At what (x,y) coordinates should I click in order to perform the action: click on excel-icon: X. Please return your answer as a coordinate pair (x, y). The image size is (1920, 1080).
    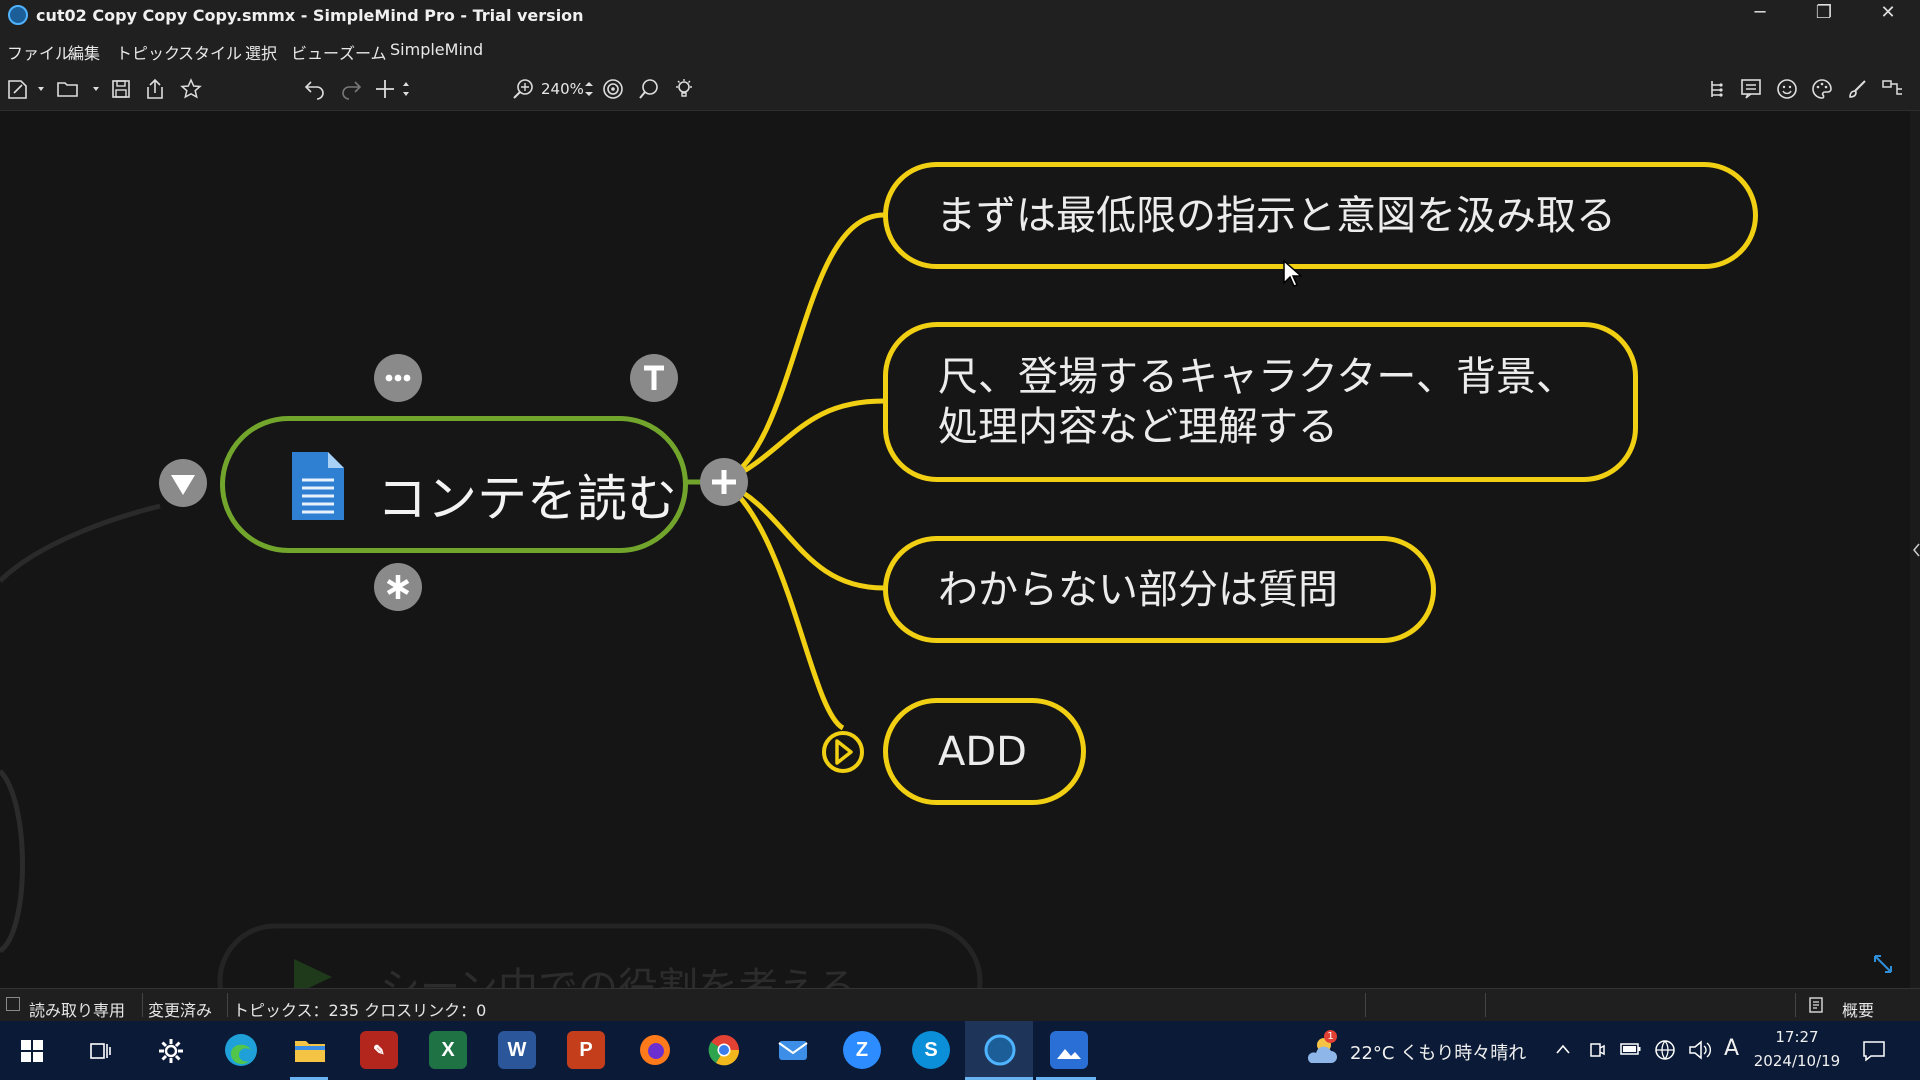
    Looking at the image, I should click on (448, 1050).